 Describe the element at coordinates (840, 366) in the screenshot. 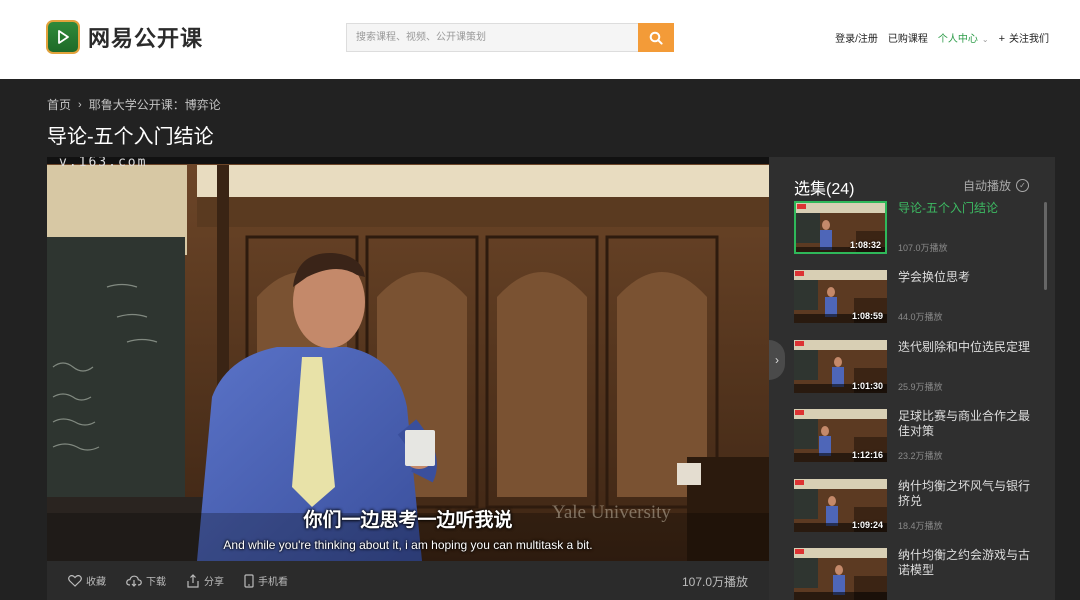

I see `episode-thumbnail: 1:01:30` at that location.